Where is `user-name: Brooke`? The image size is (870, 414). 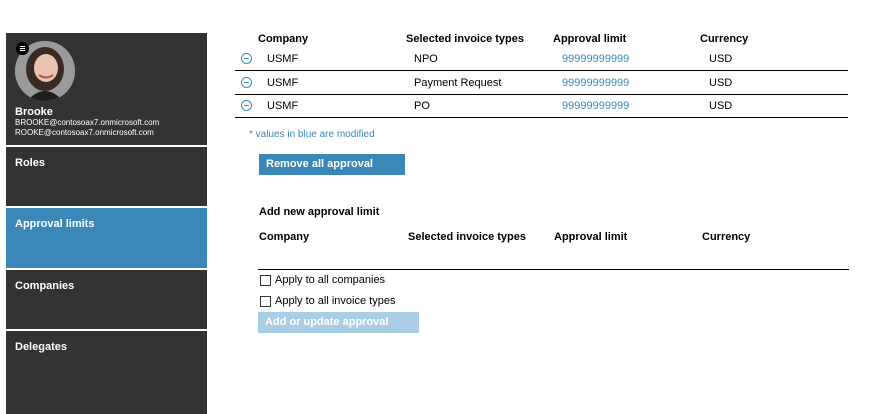 user-name: Brooke is located at coordinates (34, 112).